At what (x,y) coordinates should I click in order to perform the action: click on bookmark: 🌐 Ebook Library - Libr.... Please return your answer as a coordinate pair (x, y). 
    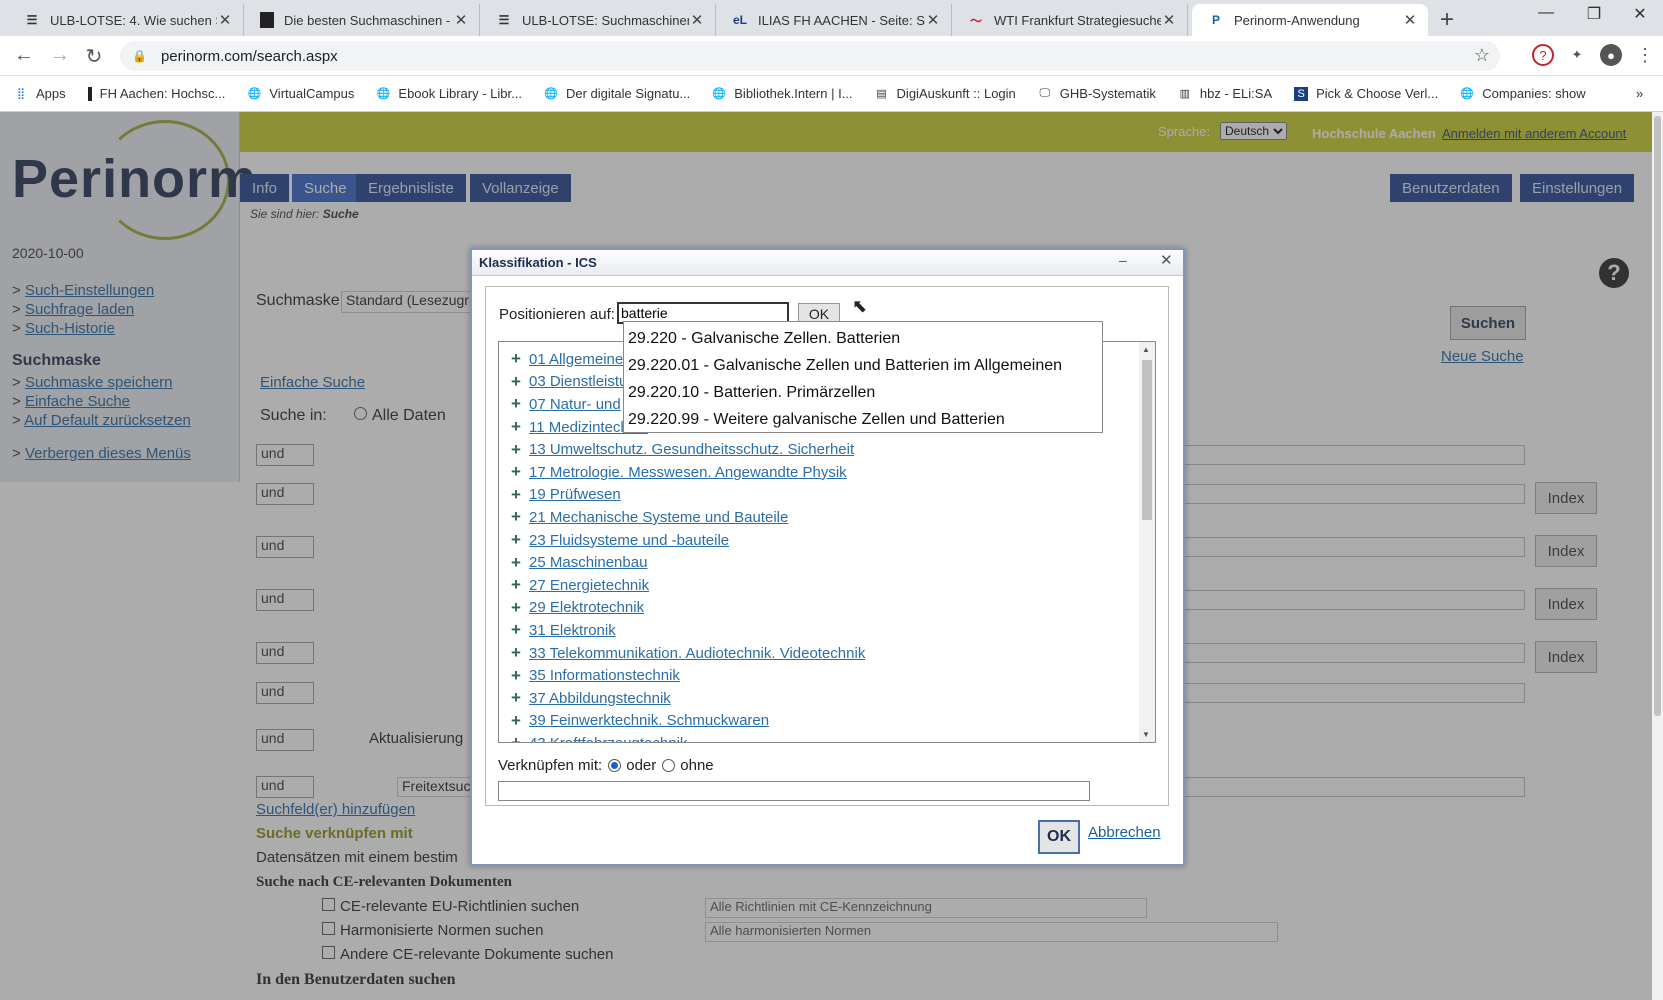
    Looking at the image, I should click on (449, 93).